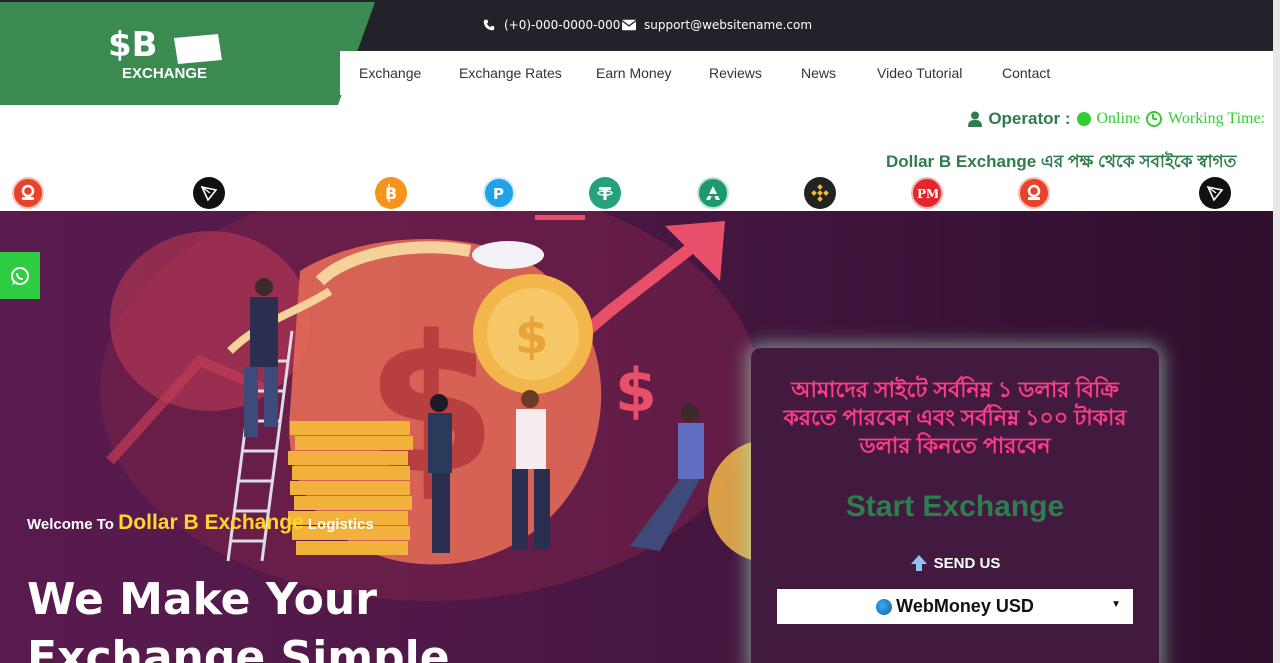 Image resolution: width=1280 pixels, height=663 pixels. What do you see at coordinates (510, 73) in the screenshot?
I see `nav-exchange-rates: Exchange Rates` at bounding box center [510, 73].